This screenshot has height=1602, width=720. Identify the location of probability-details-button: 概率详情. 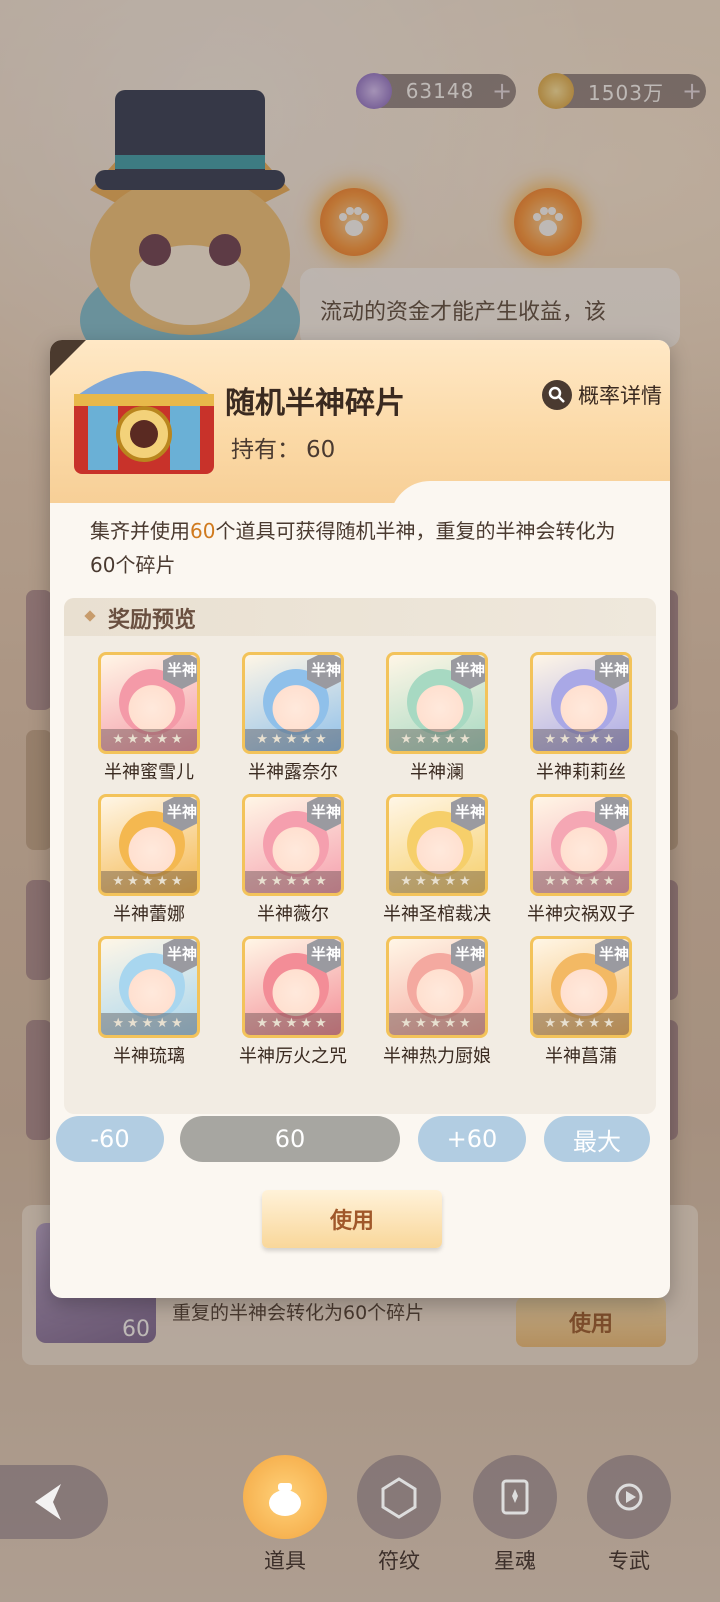
(602, 395).